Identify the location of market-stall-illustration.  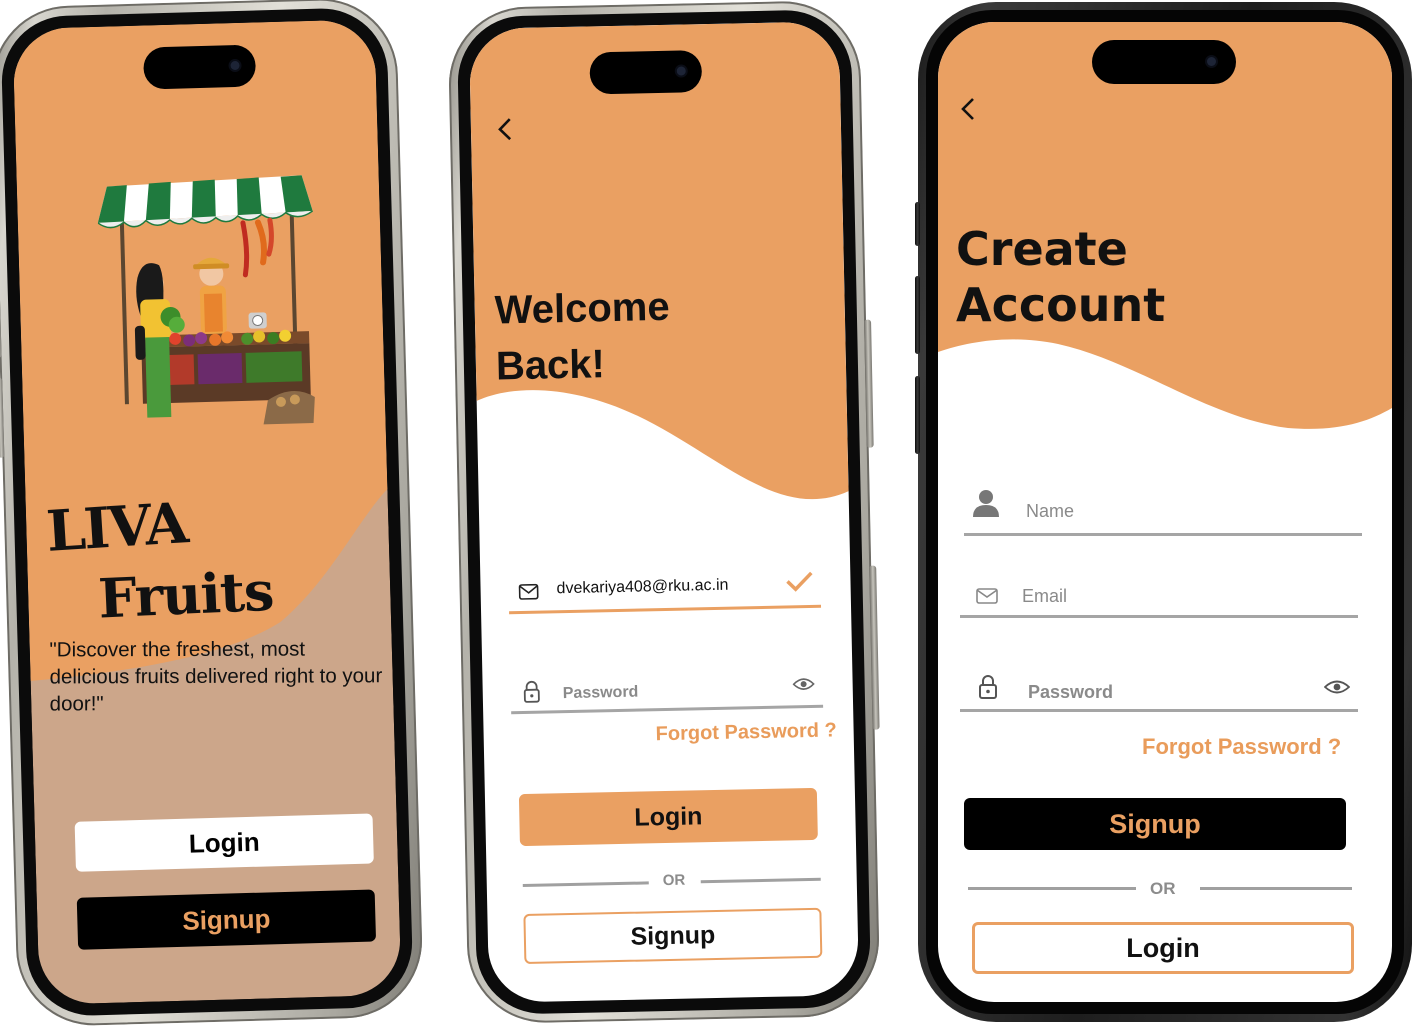
(206, 300).